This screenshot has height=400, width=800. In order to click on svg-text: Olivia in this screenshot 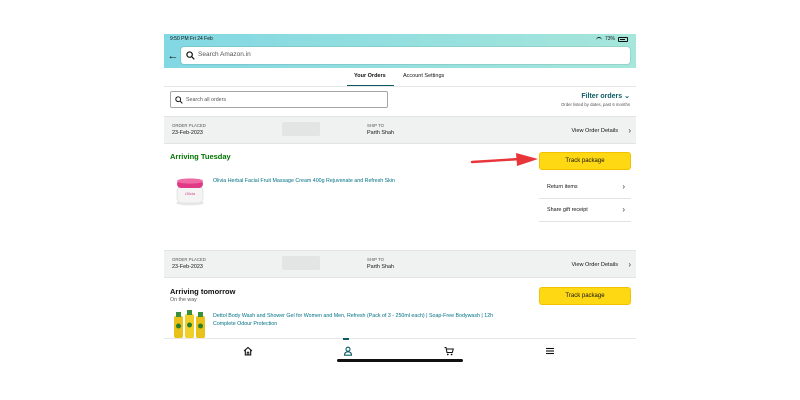, I will do `click(190, 193)`.